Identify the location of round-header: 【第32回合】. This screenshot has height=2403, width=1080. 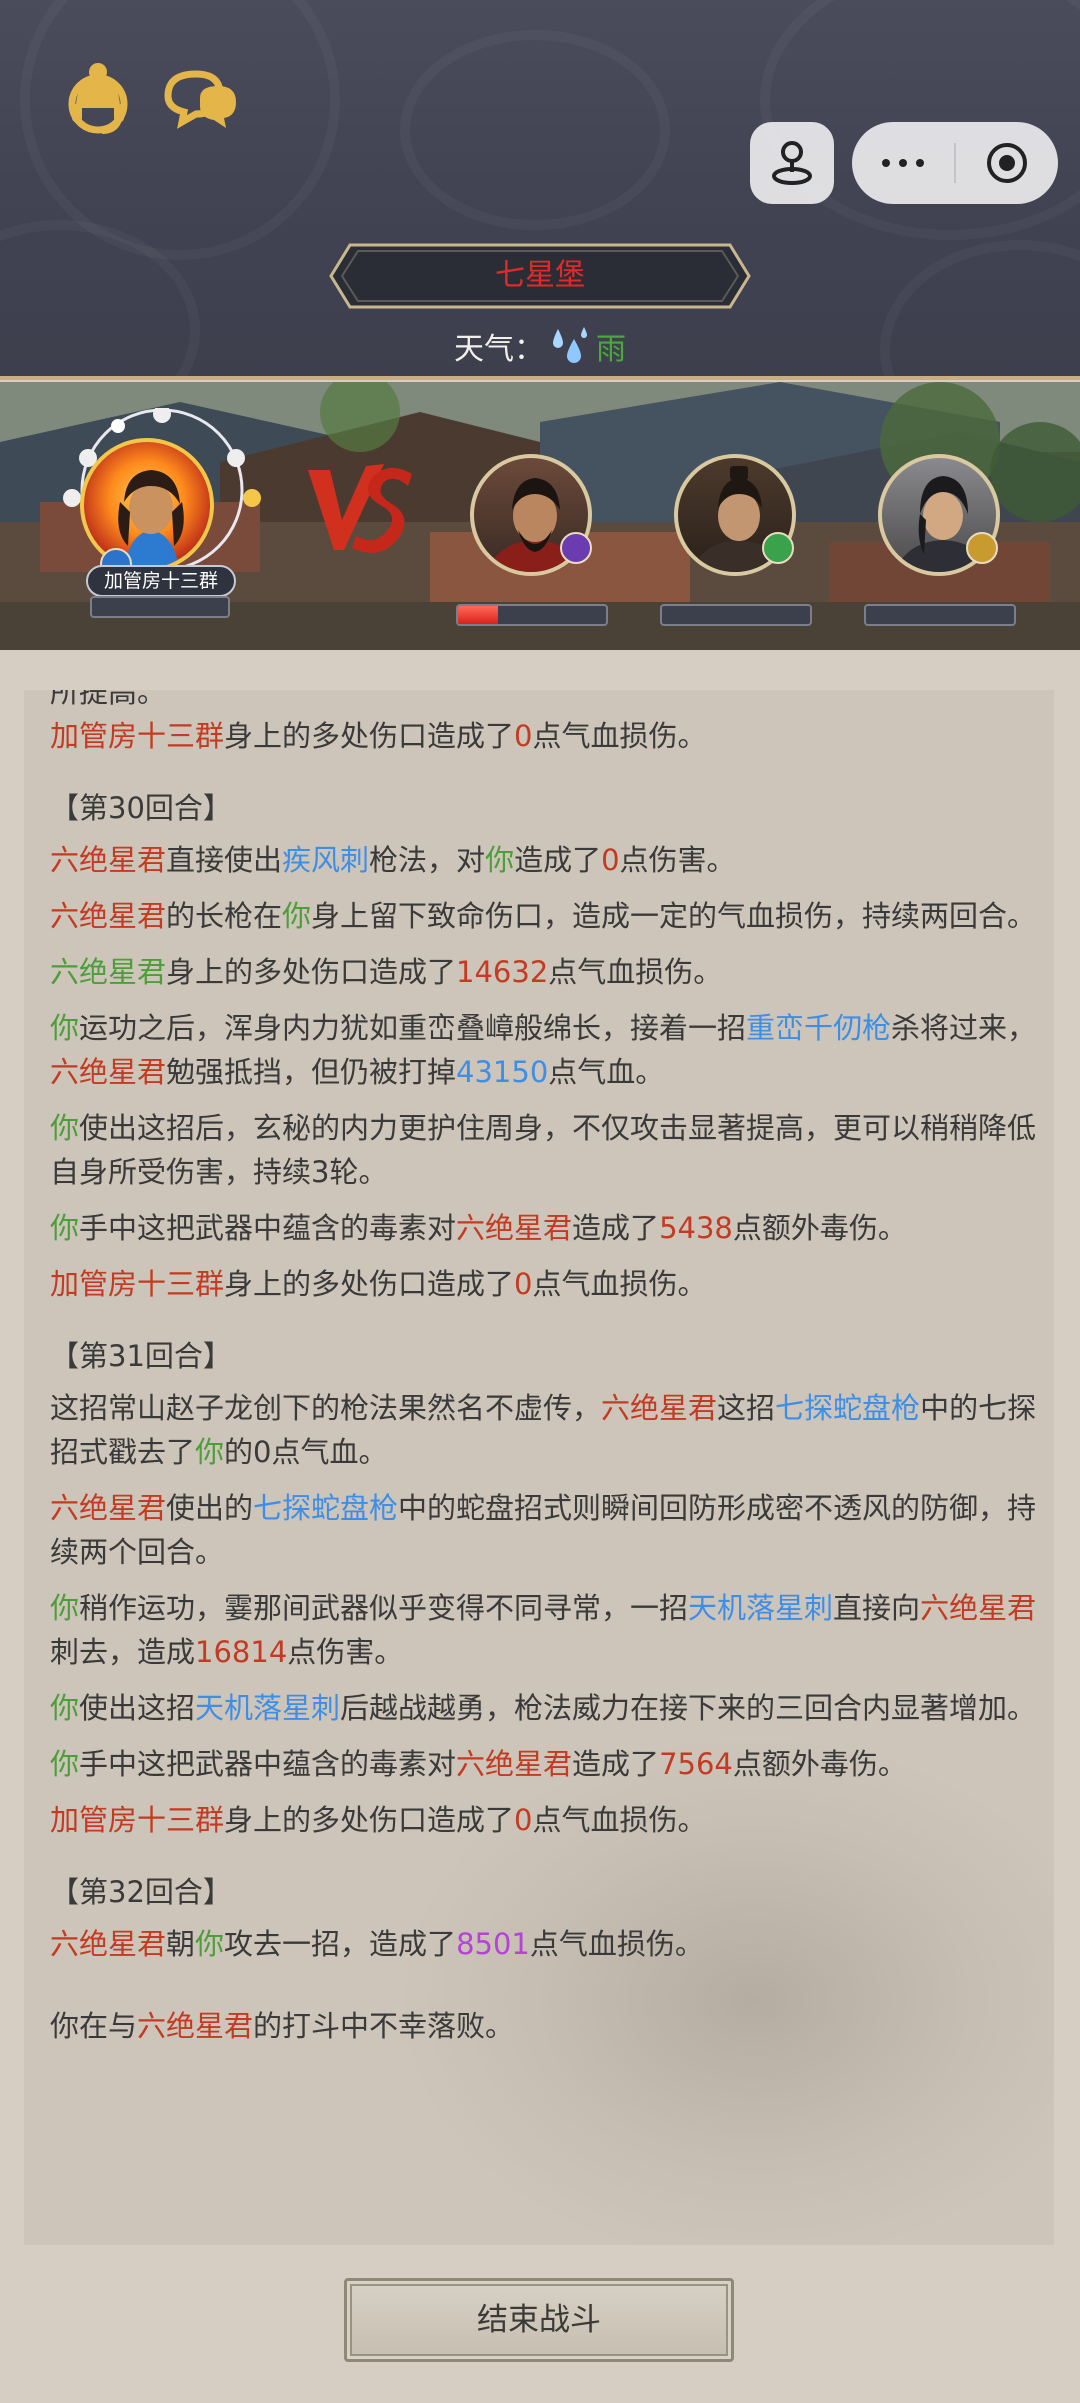
(141, 1892).